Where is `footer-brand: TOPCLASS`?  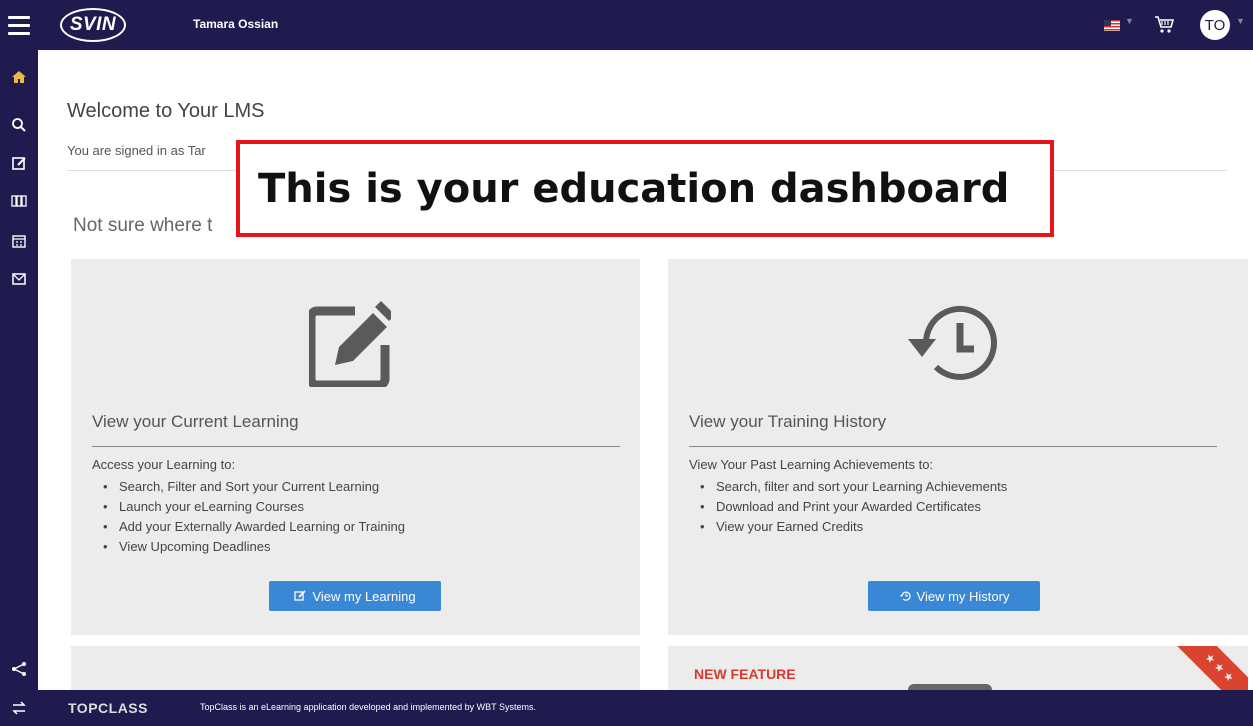
footer-brand: TOPCLASS is located at coordinates (108, 708).